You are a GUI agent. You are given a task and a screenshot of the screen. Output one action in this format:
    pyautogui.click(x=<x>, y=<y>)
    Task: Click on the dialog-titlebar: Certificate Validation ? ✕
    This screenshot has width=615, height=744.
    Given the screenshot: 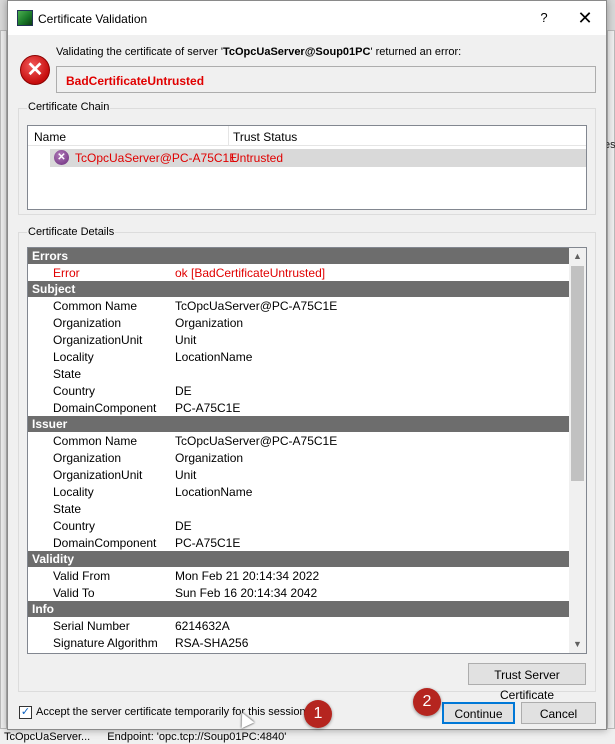 What is the action you would take?
    pyautogui.click(x=307, y=18)
    